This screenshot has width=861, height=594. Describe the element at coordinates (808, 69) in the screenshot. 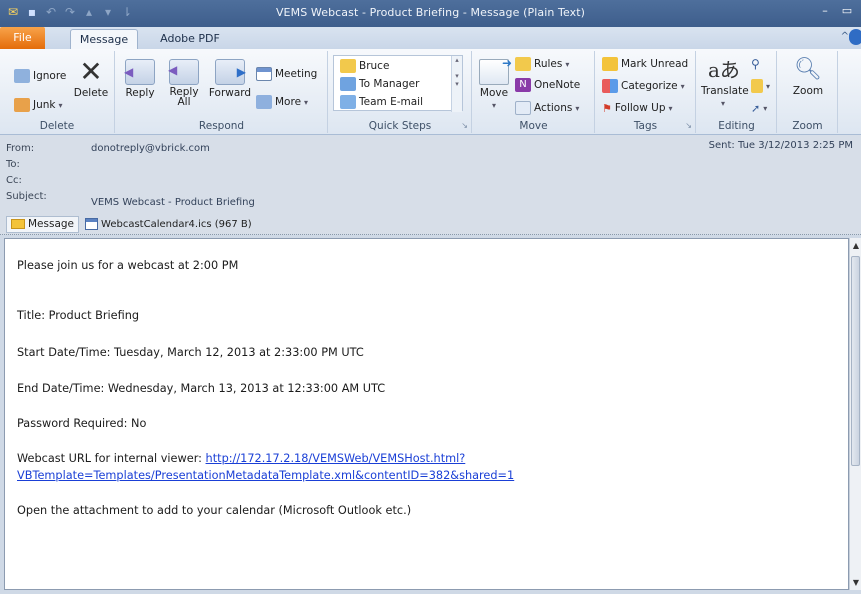

I see `magnifier-icon: 🔍︎` at that location.